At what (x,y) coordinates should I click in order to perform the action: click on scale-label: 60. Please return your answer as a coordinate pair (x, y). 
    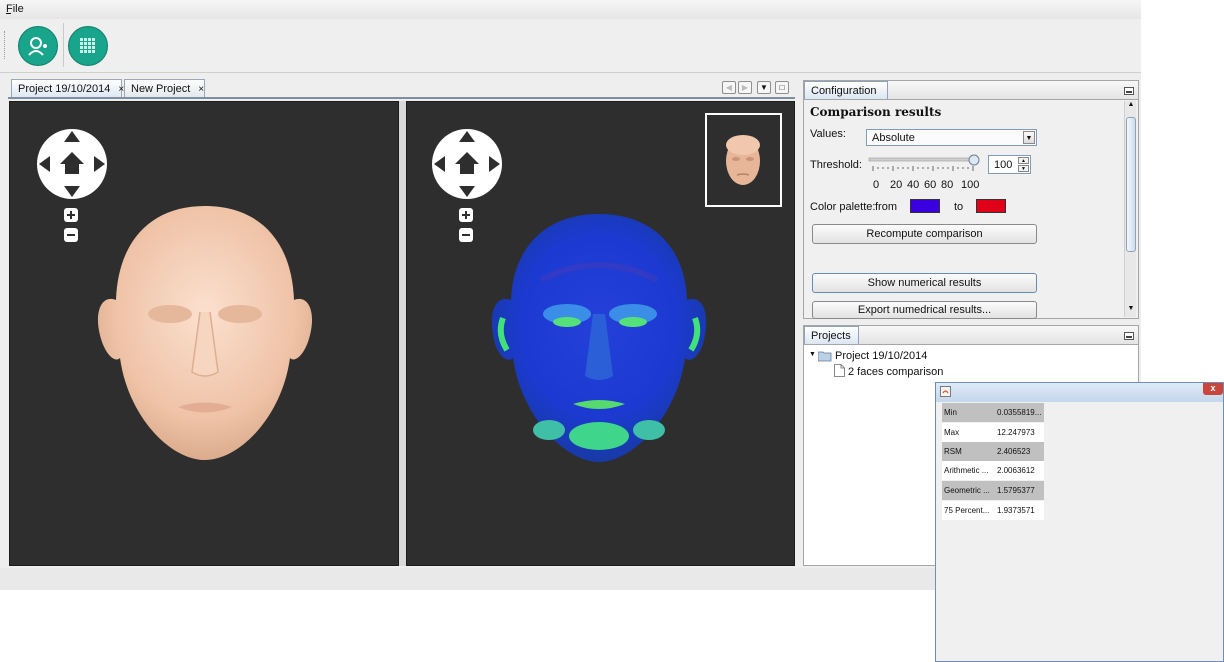
    Looking at the image, I should click on (930, 185).